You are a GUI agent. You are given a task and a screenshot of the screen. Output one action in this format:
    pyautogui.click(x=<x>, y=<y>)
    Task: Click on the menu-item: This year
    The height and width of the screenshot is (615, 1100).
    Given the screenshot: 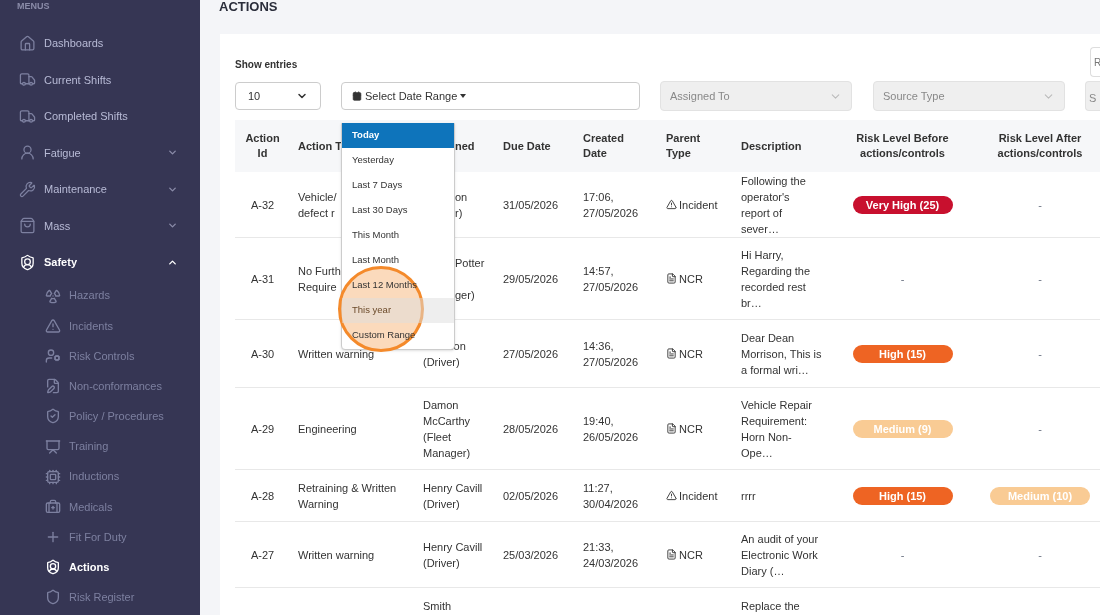 What is the action you would take?
    pyautogui.click(x=398, y=310)
    